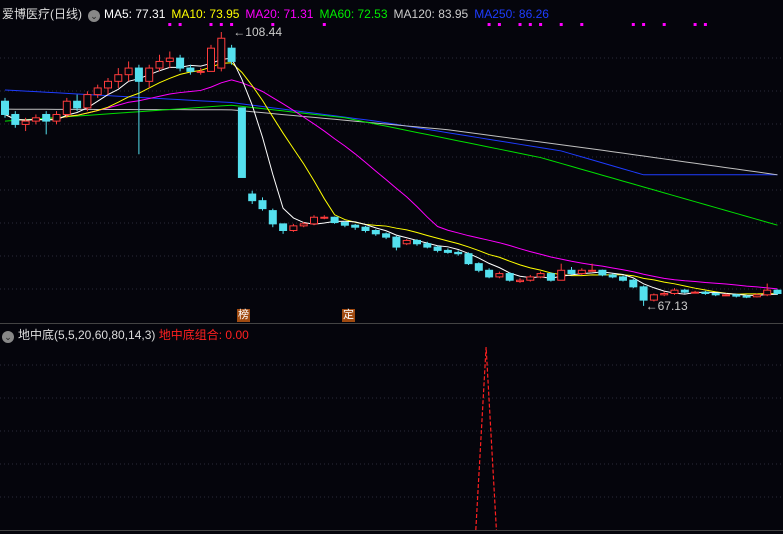 This screenshot has width=783, height=534. I want to click on stock-title: 爱博医疗(日线), so click(42, 14).